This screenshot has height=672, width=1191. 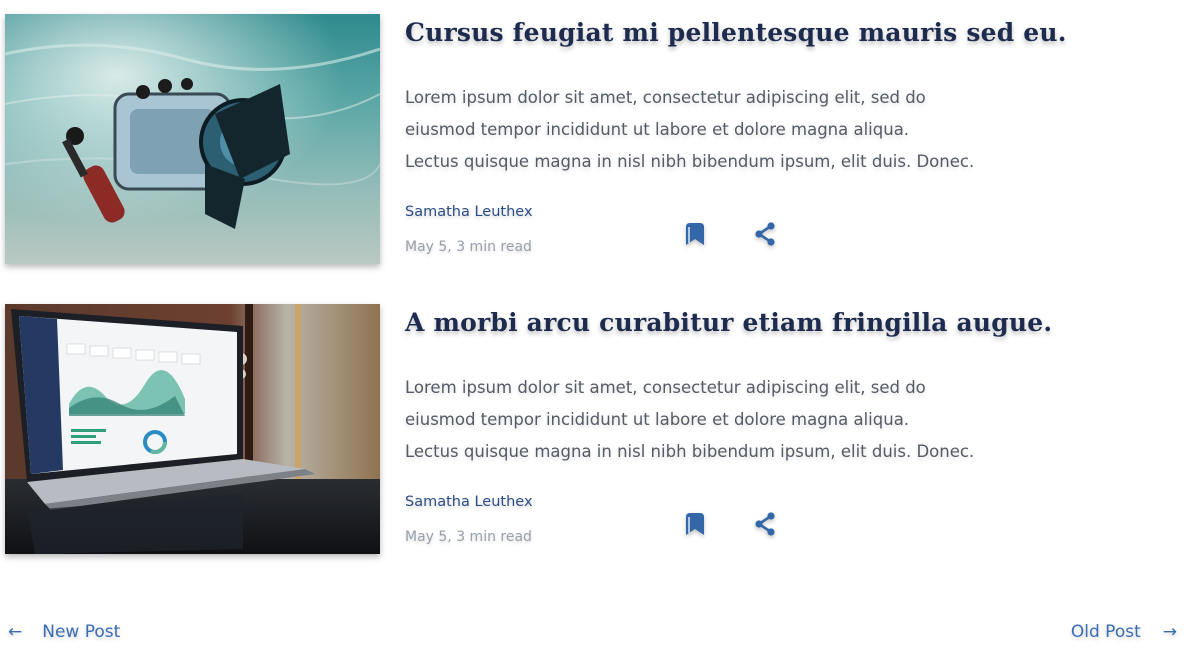 What do you see at coordinates (1169, 632) in the screenshot?
I see `arrow-right-icon: →` at bounding box center [1169, 632].